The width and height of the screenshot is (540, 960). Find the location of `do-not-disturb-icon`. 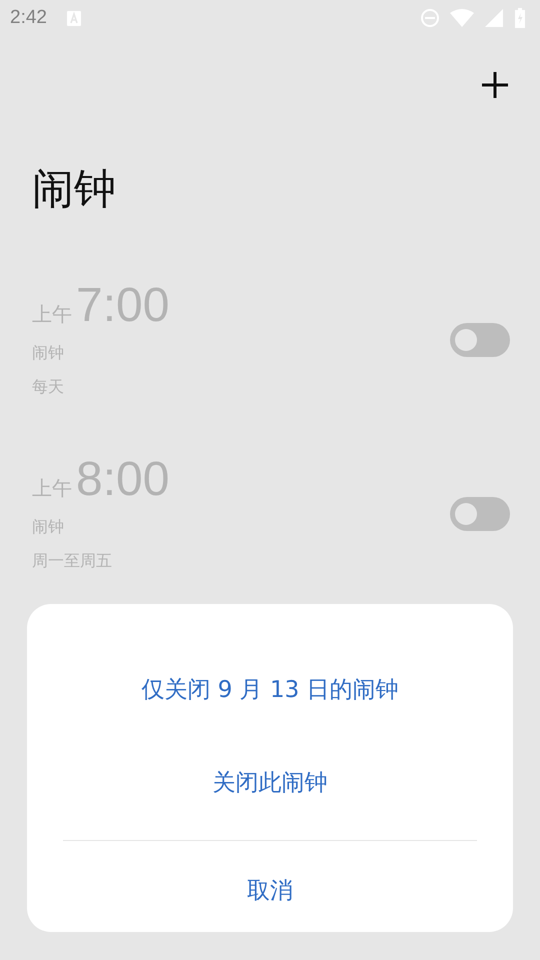

do-not-disturb-icon is located at coordinates (430, 18).